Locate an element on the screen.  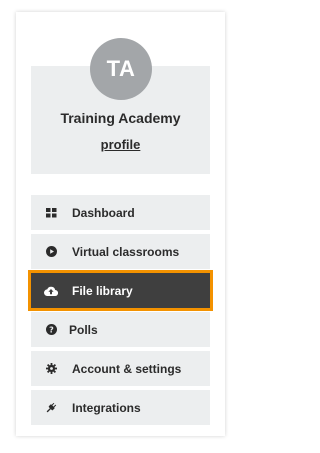
avatar: TA is located at coordinates (121, 69).